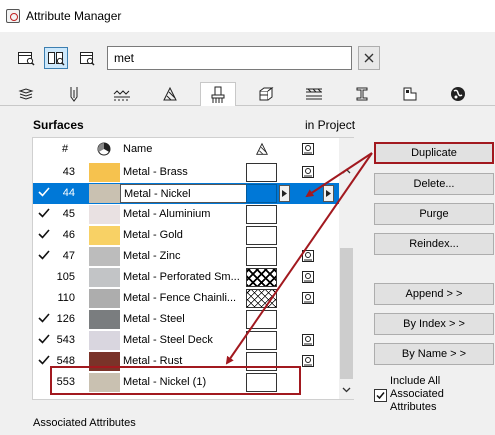  I want to click on list-item: 47 Metal - Zinc, so click(186, 256).